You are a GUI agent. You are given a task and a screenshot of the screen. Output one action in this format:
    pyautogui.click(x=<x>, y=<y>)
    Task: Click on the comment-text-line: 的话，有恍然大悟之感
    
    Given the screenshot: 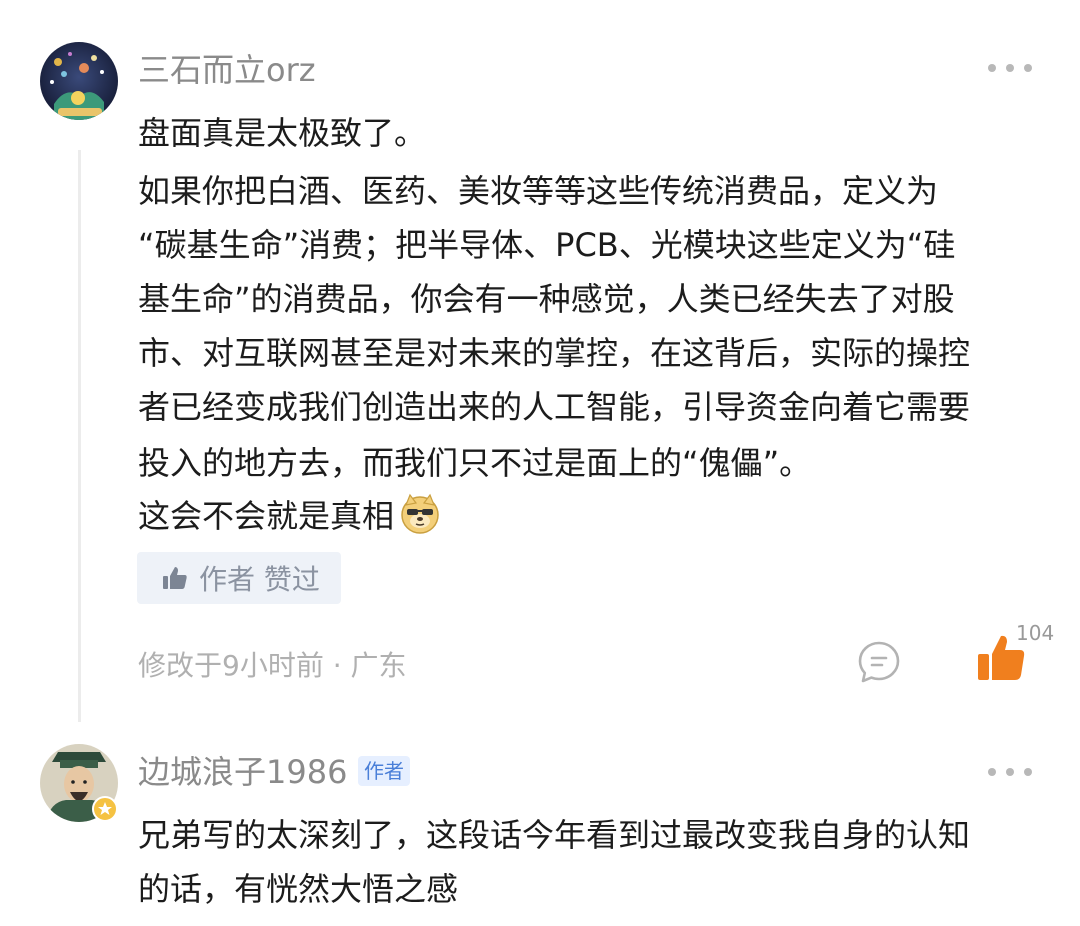 What is the action you would take?
    pyautogui.click(x=298, y=889)
    